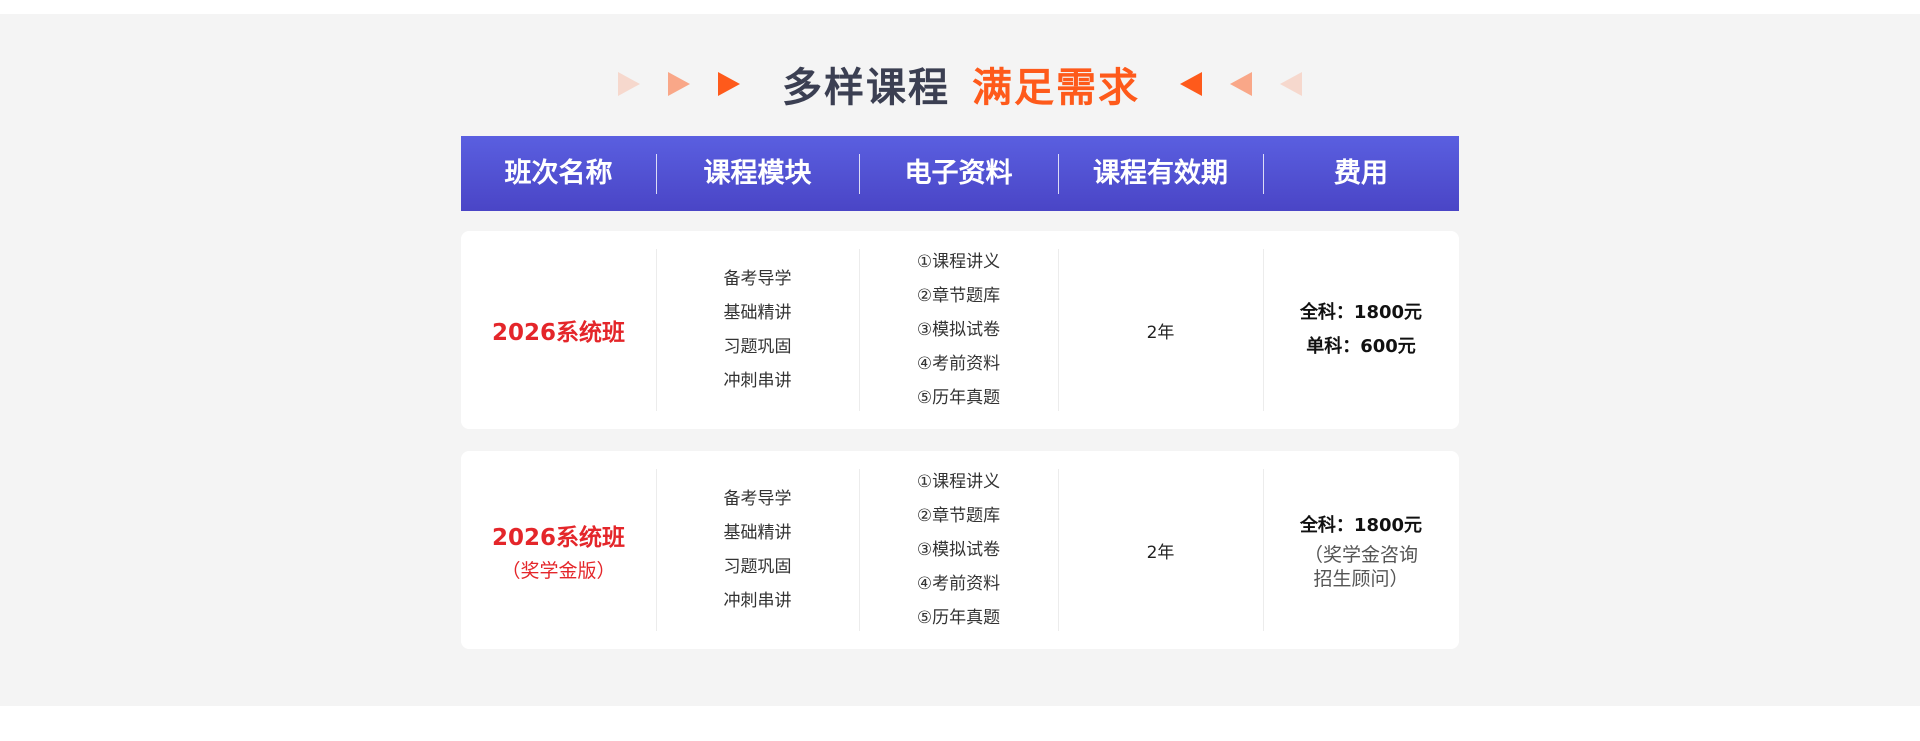 The width and height of the screenshot is (1920, 741). I want to click on column-header-modules: 课程模块, so click(757, 173).